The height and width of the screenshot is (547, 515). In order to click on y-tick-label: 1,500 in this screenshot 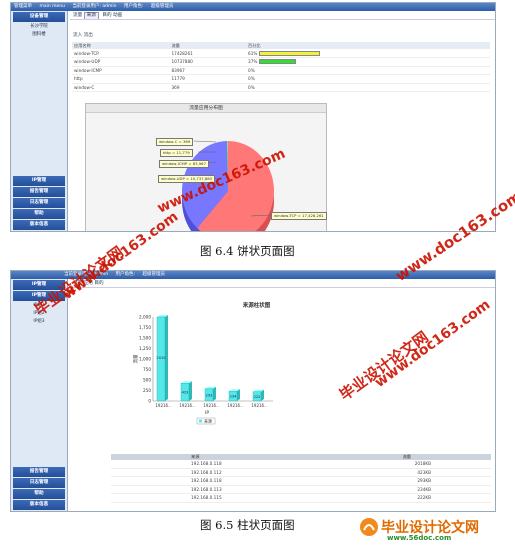, I will do `click(145, 338)`.